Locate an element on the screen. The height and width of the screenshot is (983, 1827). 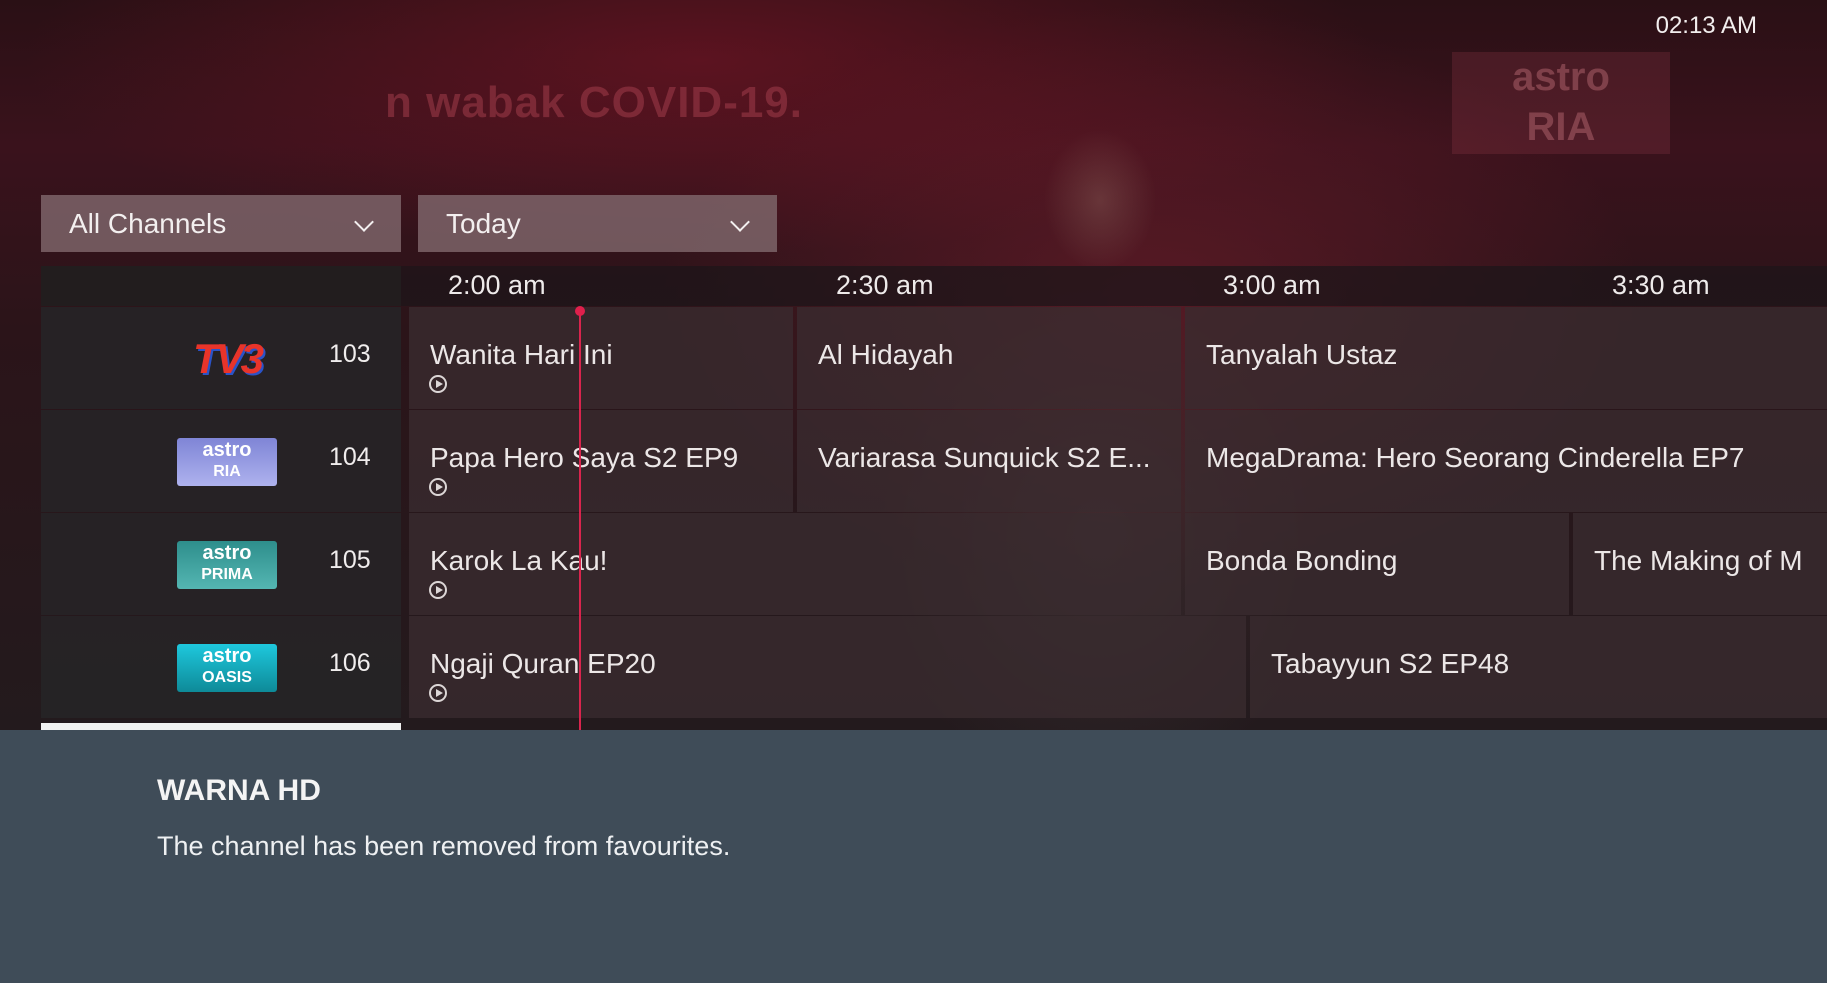
program-tile: Karok La Kau! is located at coordinates (795, 564).